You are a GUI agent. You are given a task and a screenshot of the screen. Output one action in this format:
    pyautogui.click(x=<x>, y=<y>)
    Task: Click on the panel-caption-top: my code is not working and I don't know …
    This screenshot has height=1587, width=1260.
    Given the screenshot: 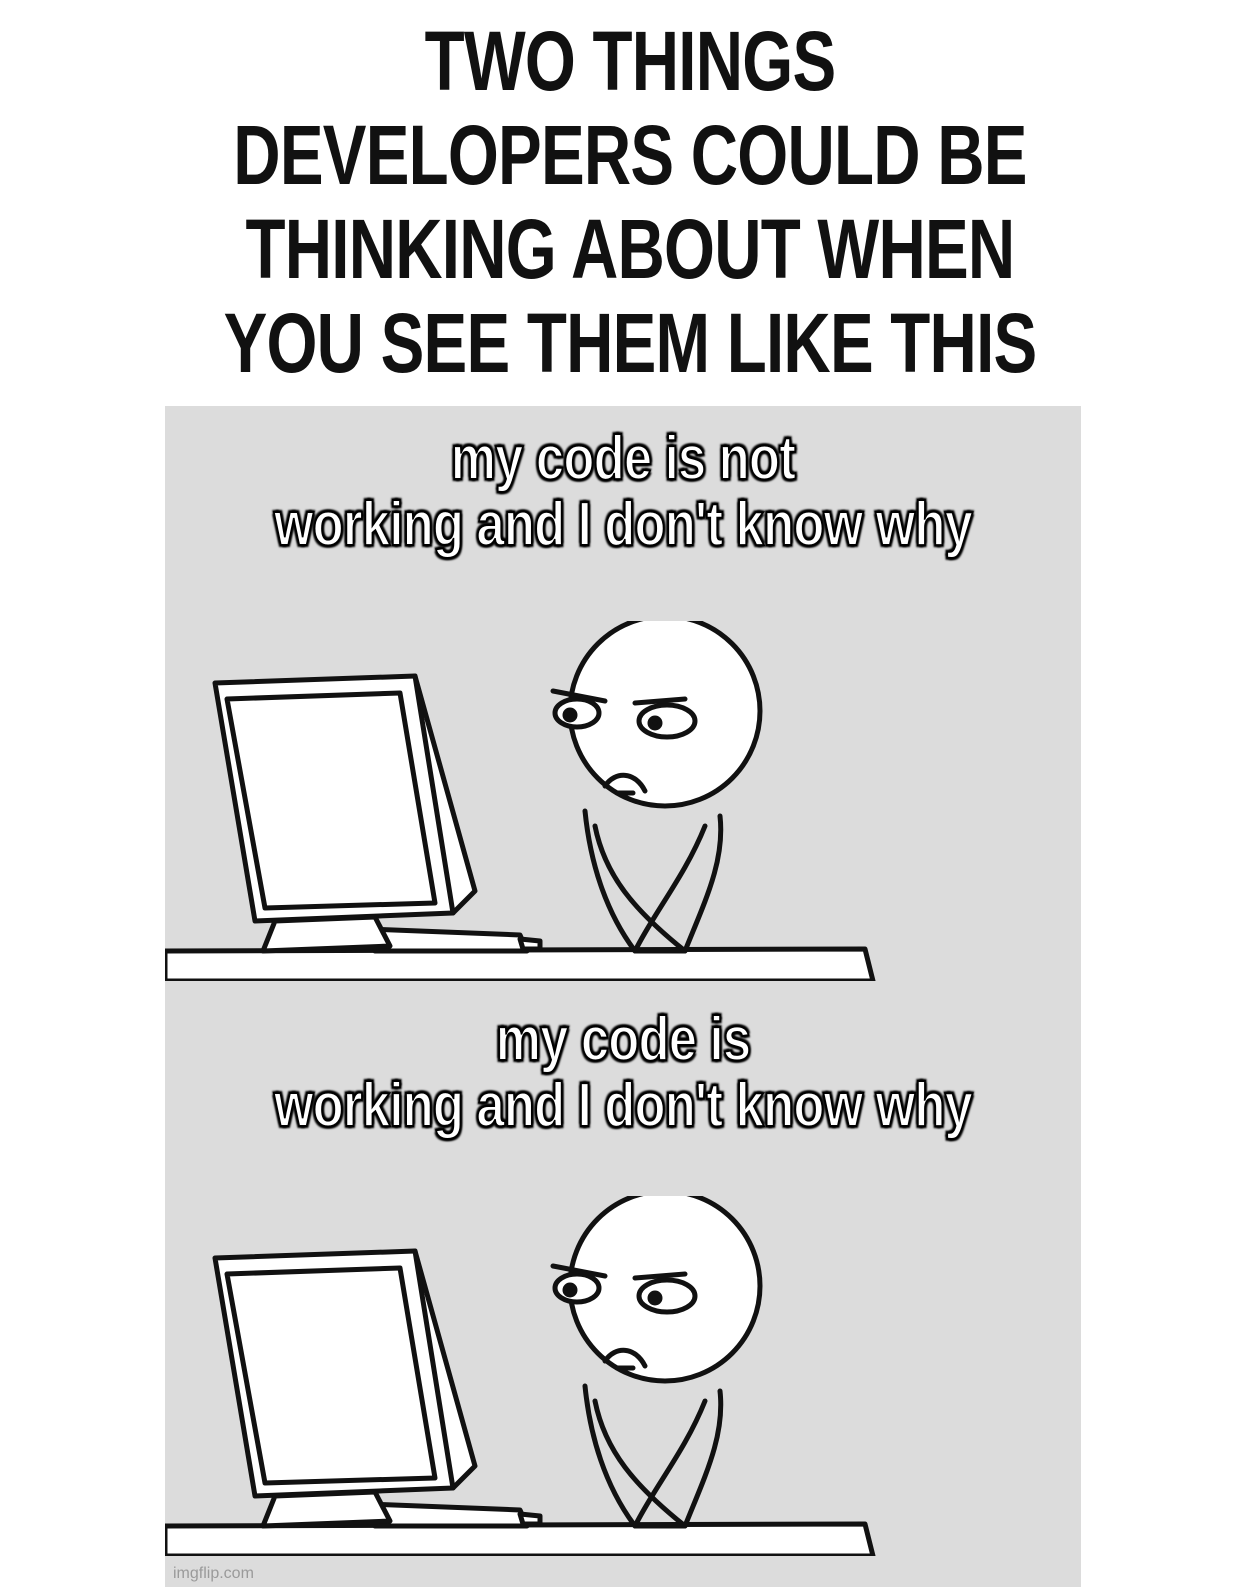 What is the action you would take?
    pyautogui.click(x=622, y=491)
    